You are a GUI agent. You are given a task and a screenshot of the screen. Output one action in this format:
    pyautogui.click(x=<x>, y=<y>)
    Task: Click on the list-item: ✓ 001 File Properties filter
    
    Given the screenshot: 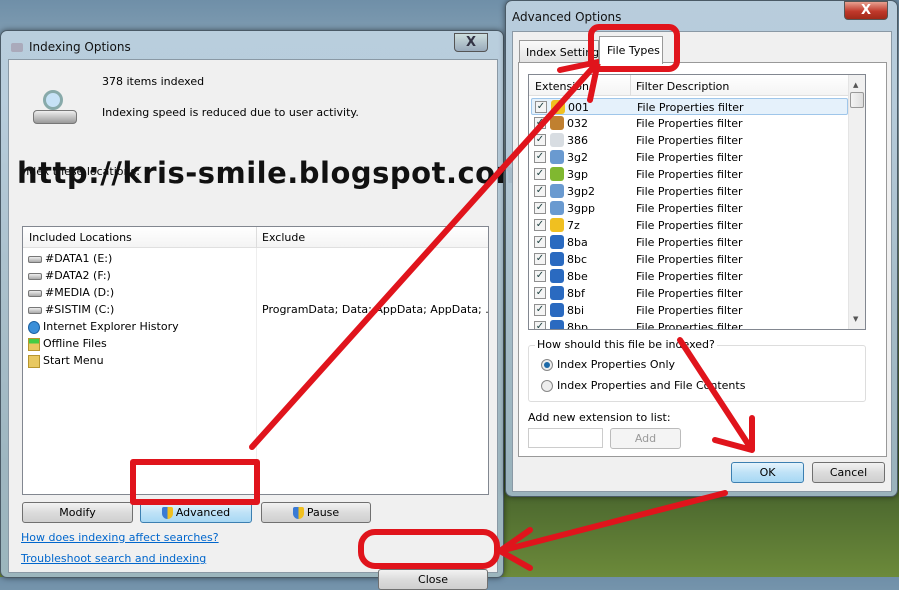 What is the action you would take?
    pyautogui.click(x=689, y=106)
    